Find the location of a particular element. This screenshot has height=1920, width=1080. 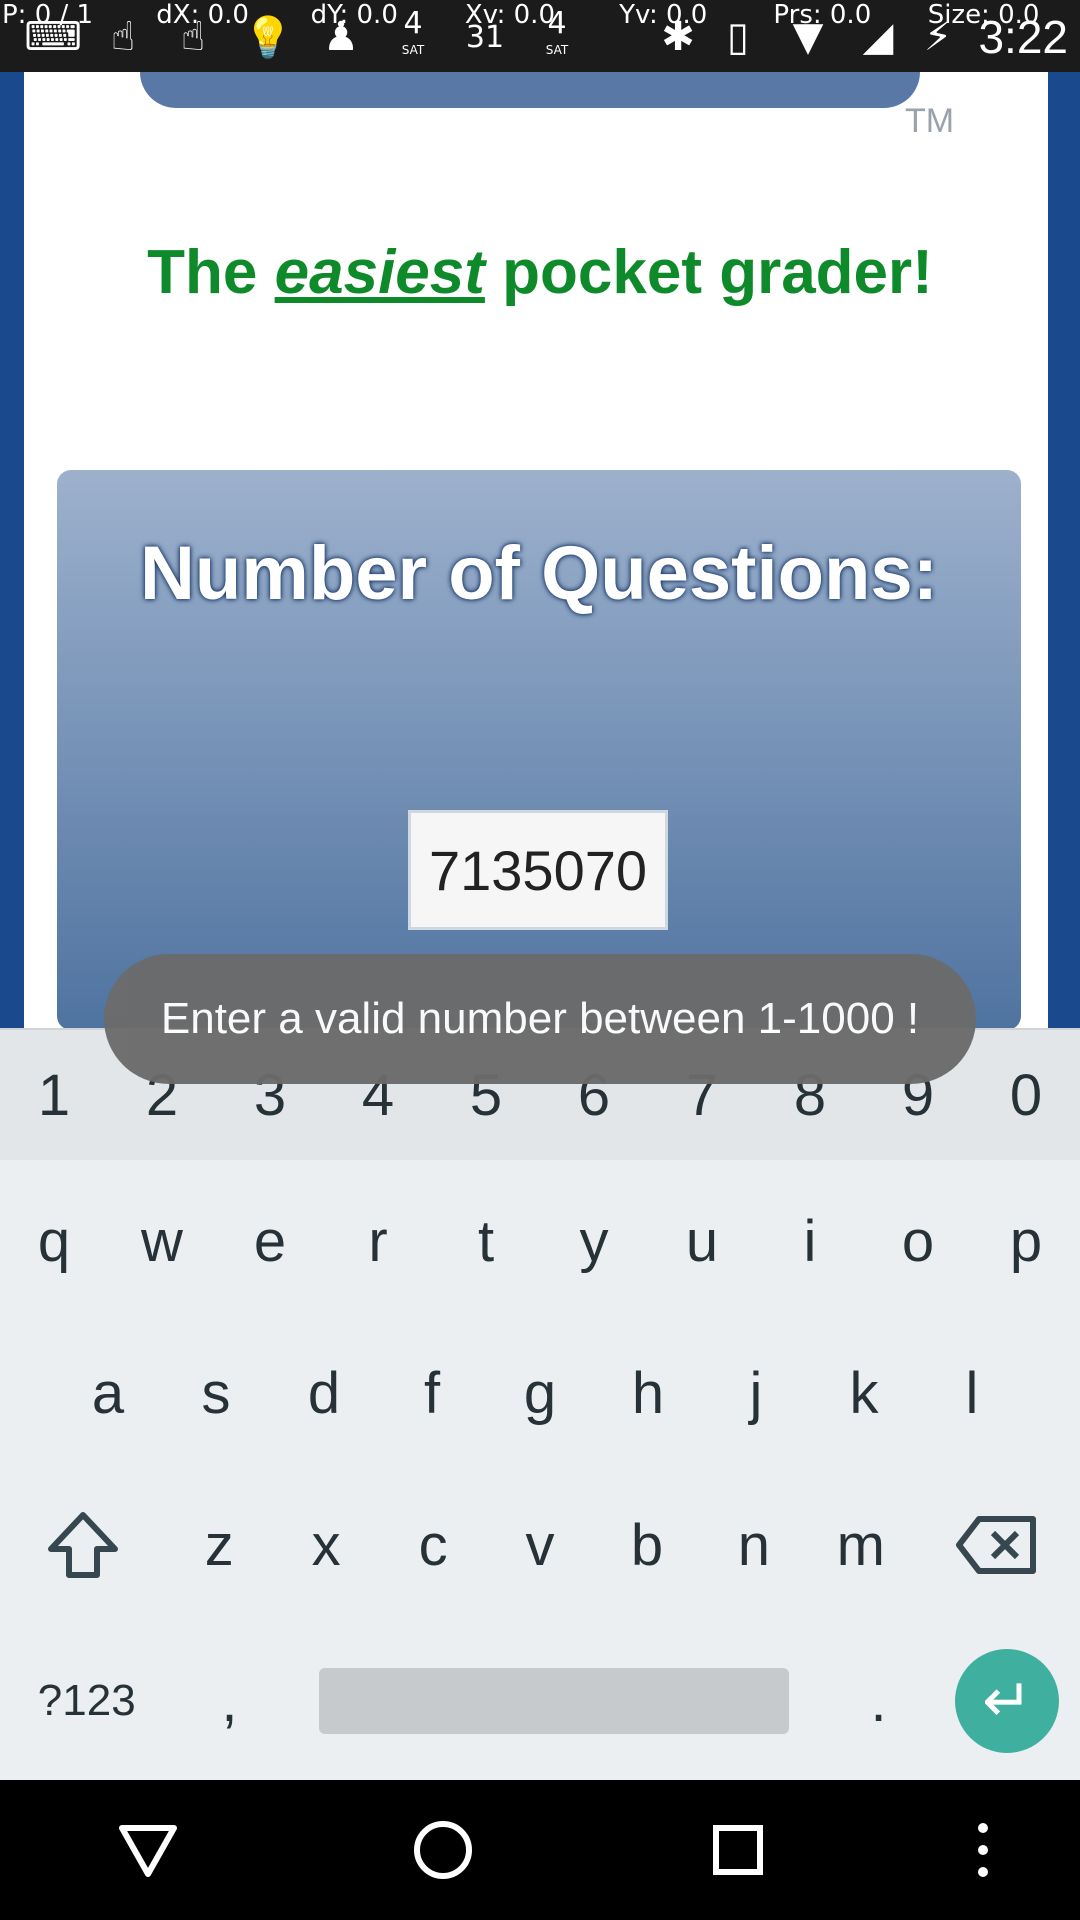

question-count-input is located at coordinates (538, 870).